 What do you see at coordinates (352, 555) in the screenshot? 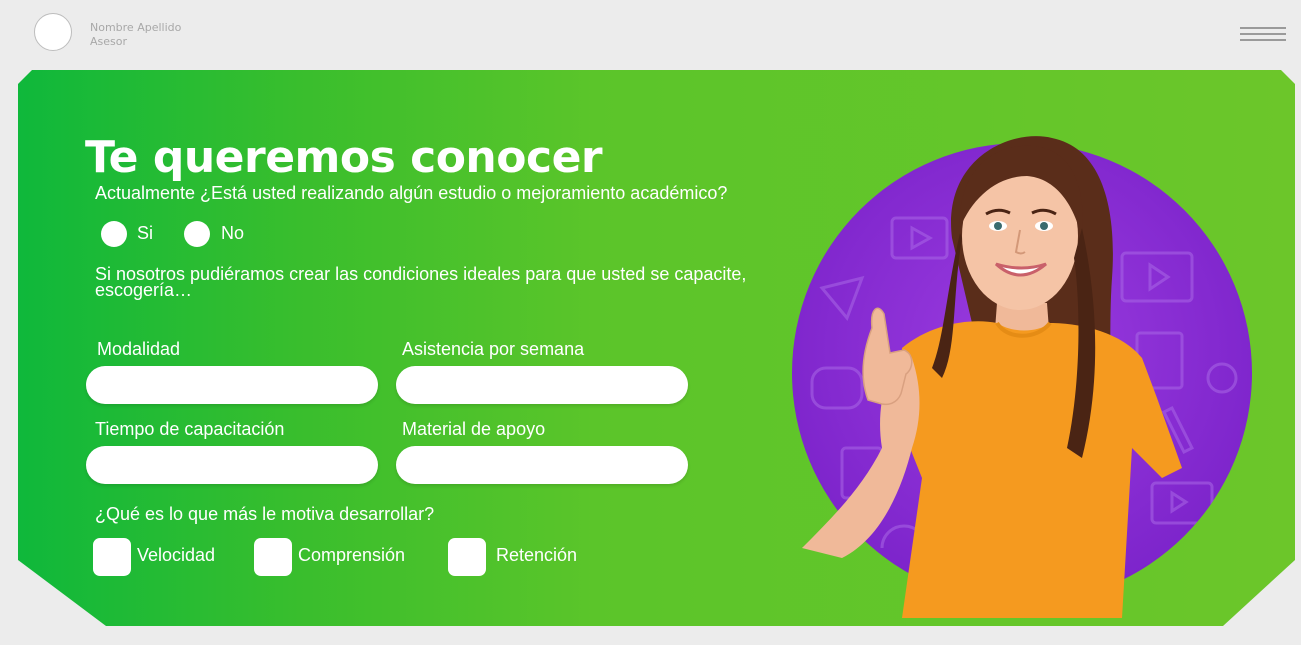
I see `checkbox-comprension-label: Comprensión` at bounding box center [352, 555].